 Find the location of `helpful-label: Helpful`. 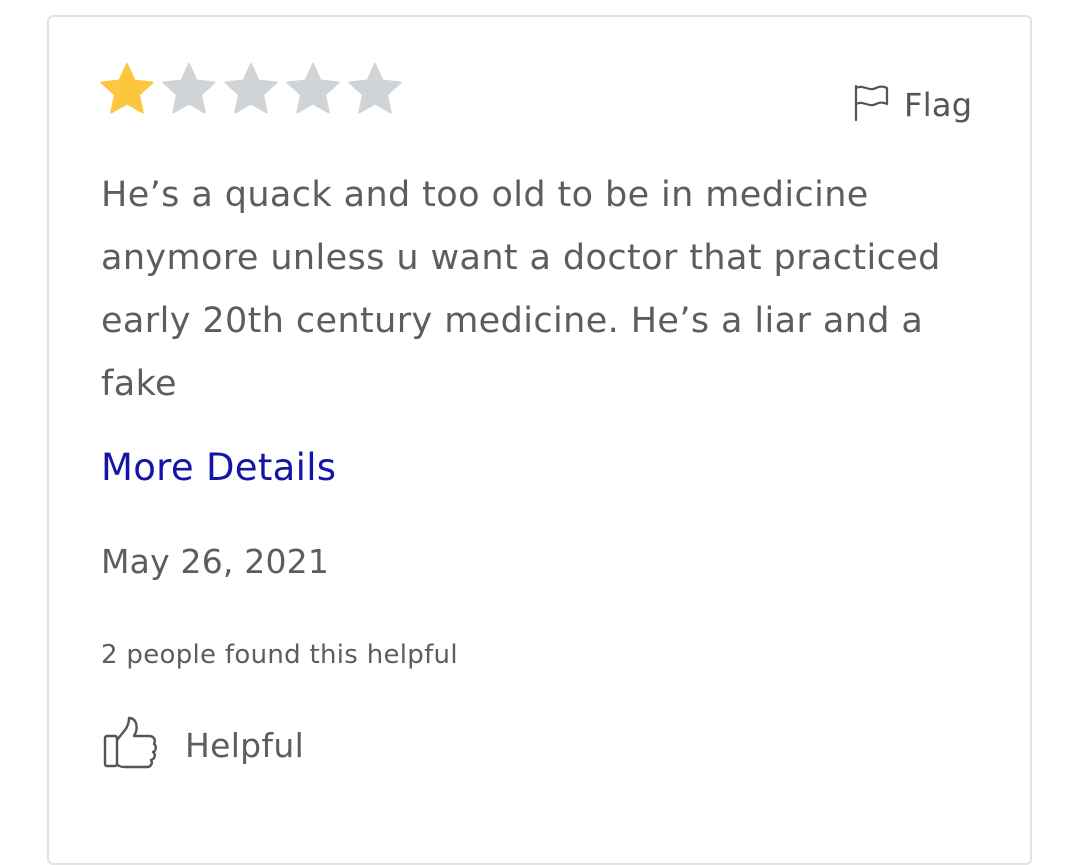

helpful-label: Helpful is located at coordinates (245, 745).